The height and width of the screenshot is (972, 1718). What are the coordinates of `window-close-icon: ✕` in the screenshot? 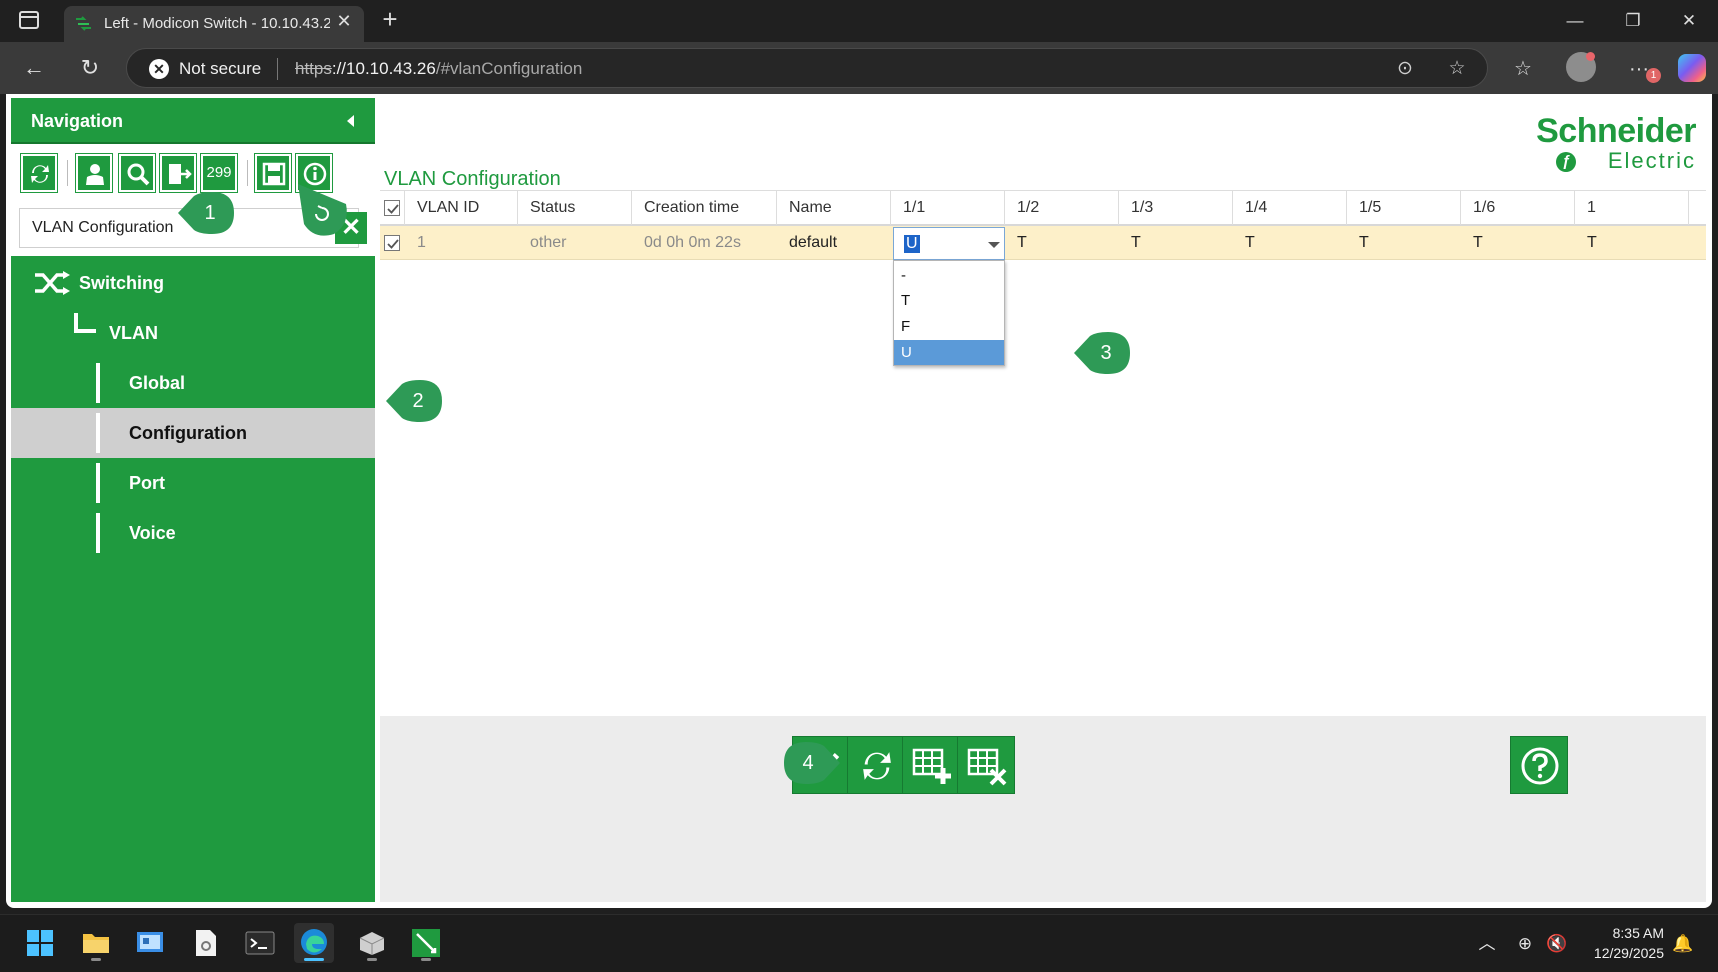 It's located at (1689, 21).